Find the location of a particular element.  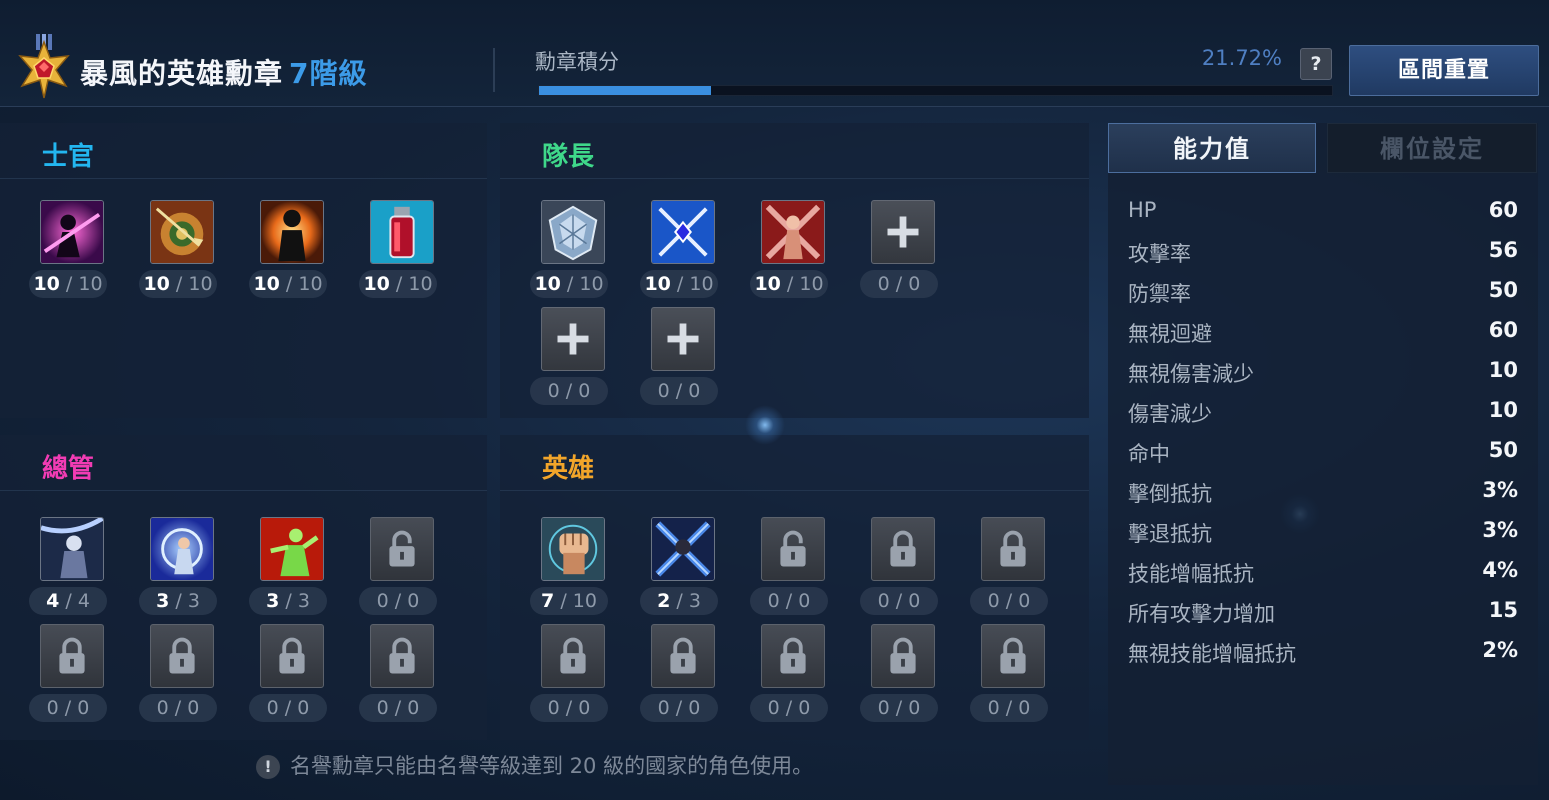

hero-slot: 2 / 3 is located at coordinates (682, 567).